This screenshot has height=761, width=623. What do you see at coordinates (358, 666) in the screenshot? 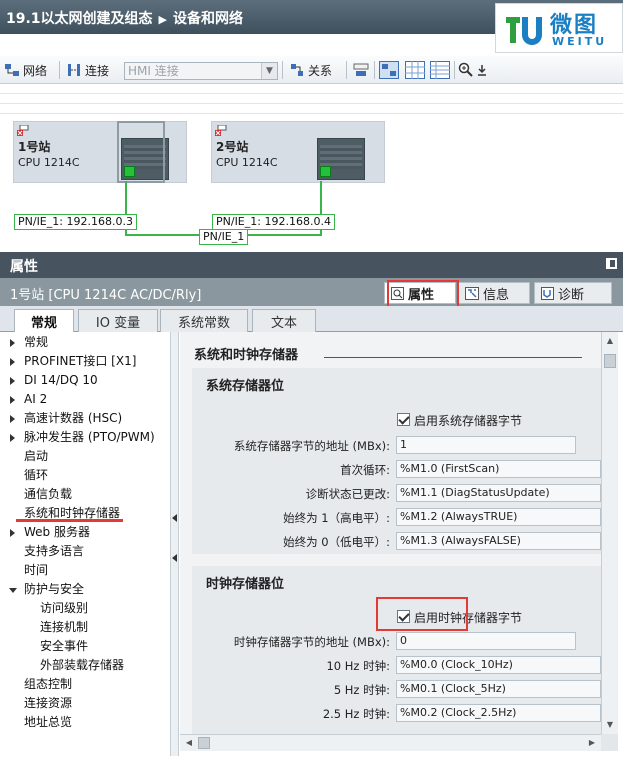
I see `clock-10hz-label: 10 Hz 时钟:` at bounding box center [358, 666].